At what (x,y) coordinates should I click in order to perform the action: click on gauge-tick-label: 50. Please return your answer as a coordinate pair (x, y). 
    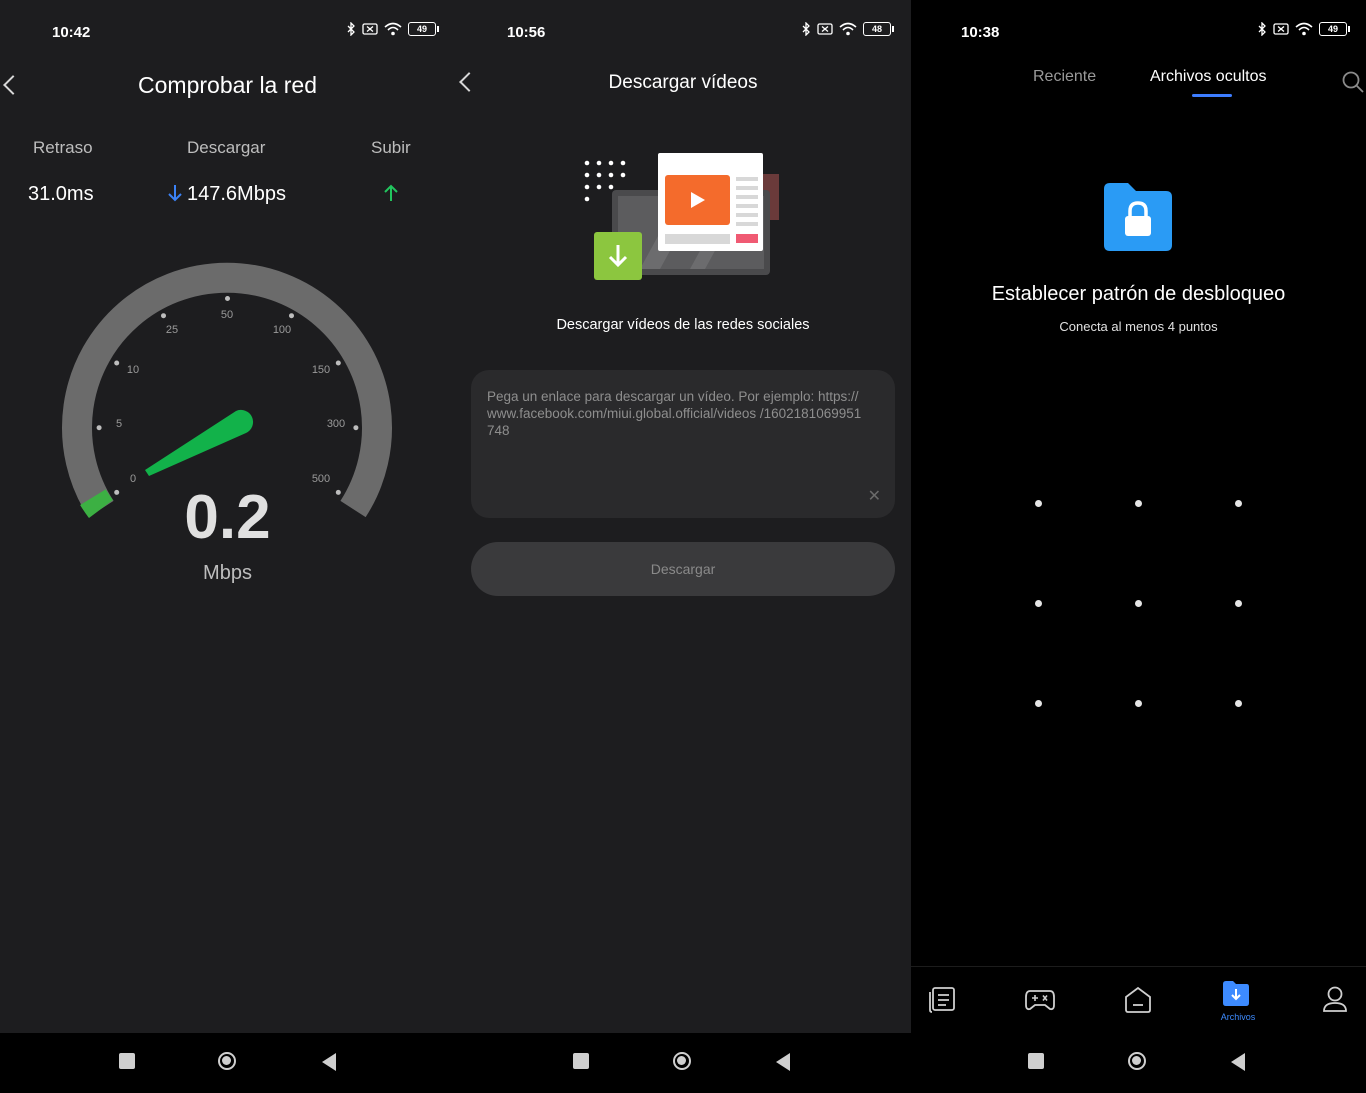
    Looking at the image, I should click on (227, 315).